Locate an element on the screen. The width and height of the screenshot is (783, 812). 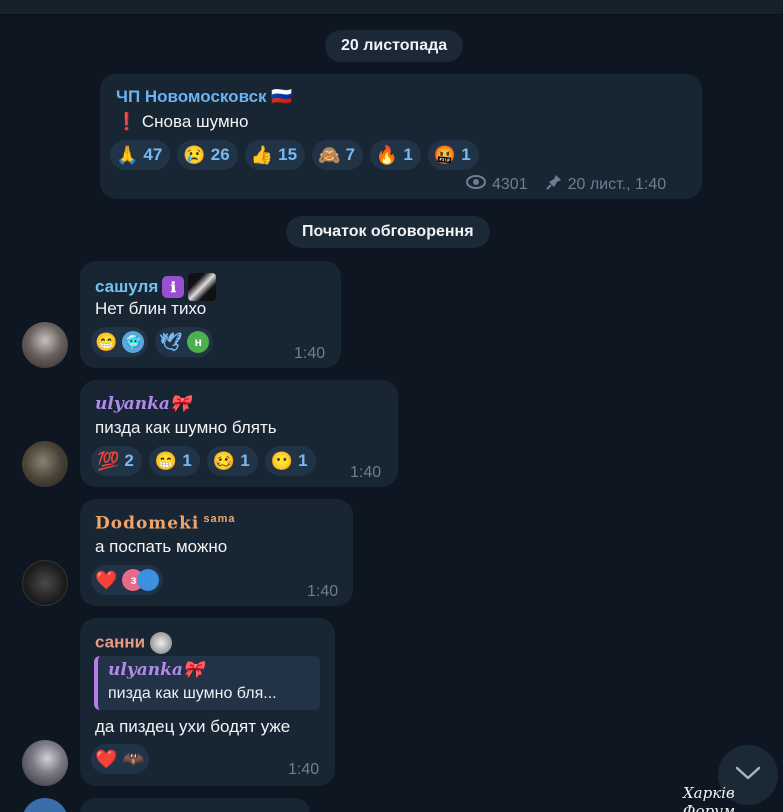
reaction-group: 🕊 н is located at coordinates (184, 342).